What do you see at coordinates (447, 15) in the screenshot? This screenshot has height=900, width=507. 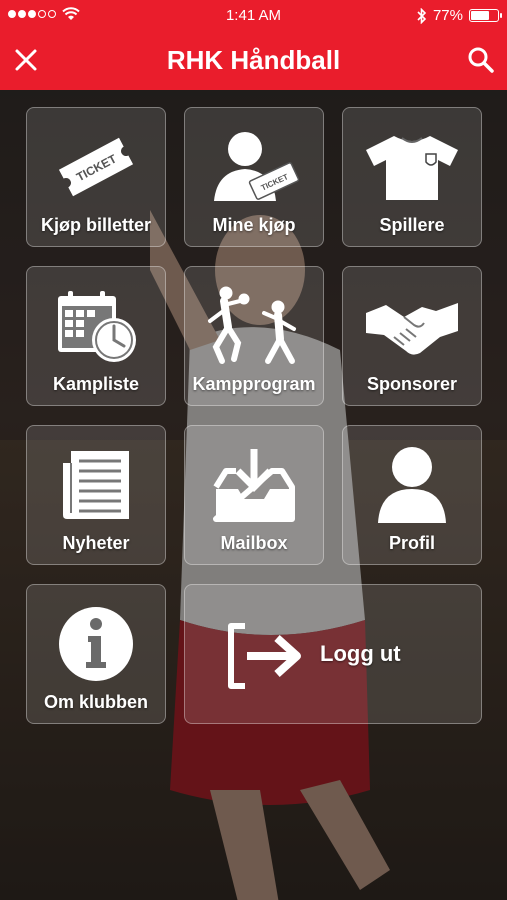 I see `battery-percent: 77%` at bounding box center [447, 15].